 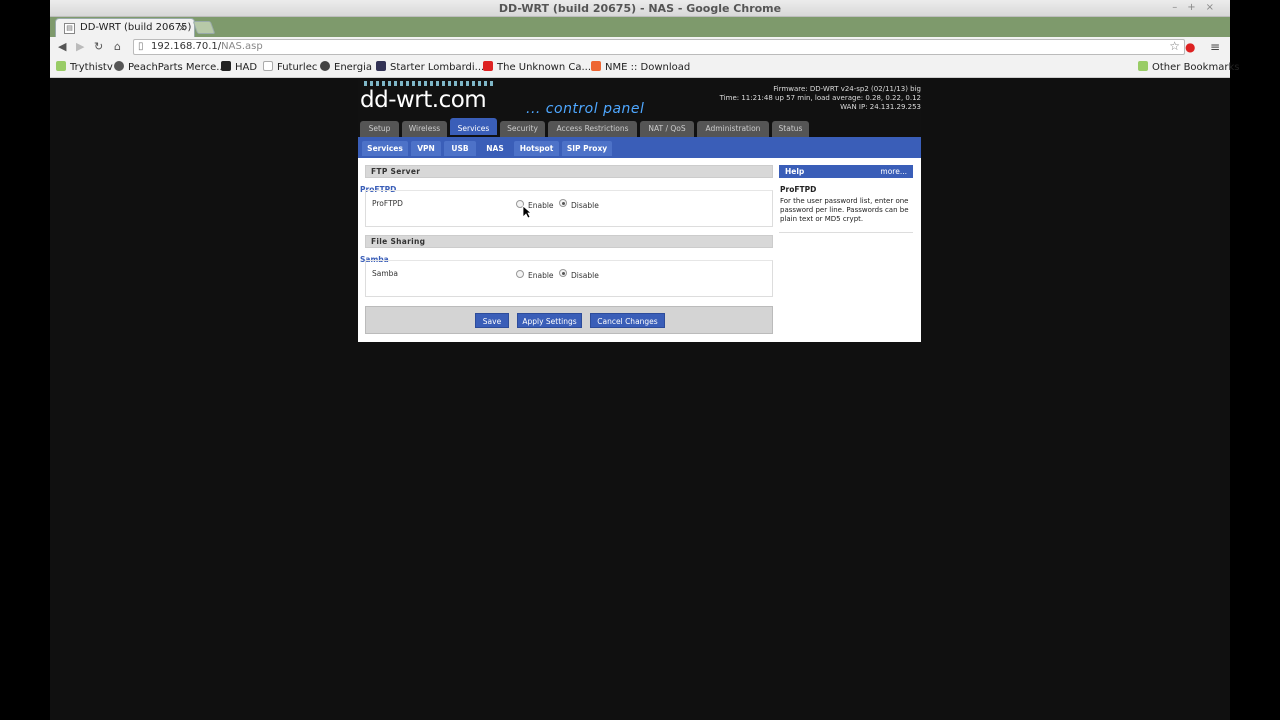 What do you see at coordinates (119, 66) in the screenshot?
I see `peach-icon` at bounding box center [119, 66].